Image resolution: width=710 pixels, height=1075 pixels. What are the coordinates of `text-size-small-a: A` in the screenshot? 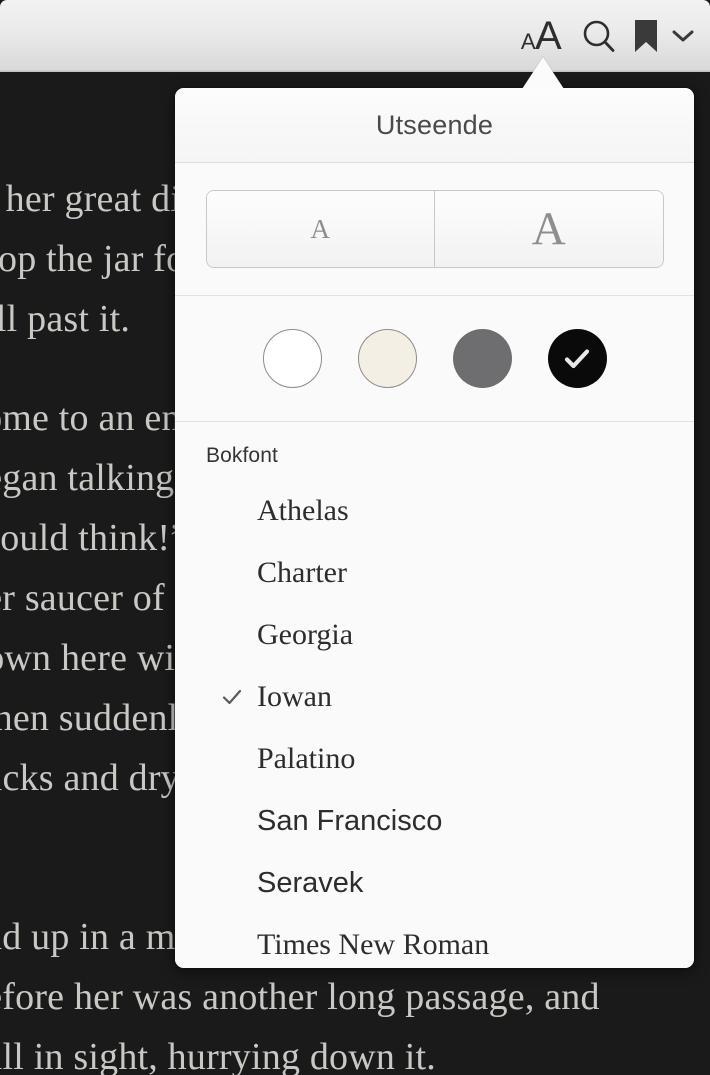 It's located at (528, 41).